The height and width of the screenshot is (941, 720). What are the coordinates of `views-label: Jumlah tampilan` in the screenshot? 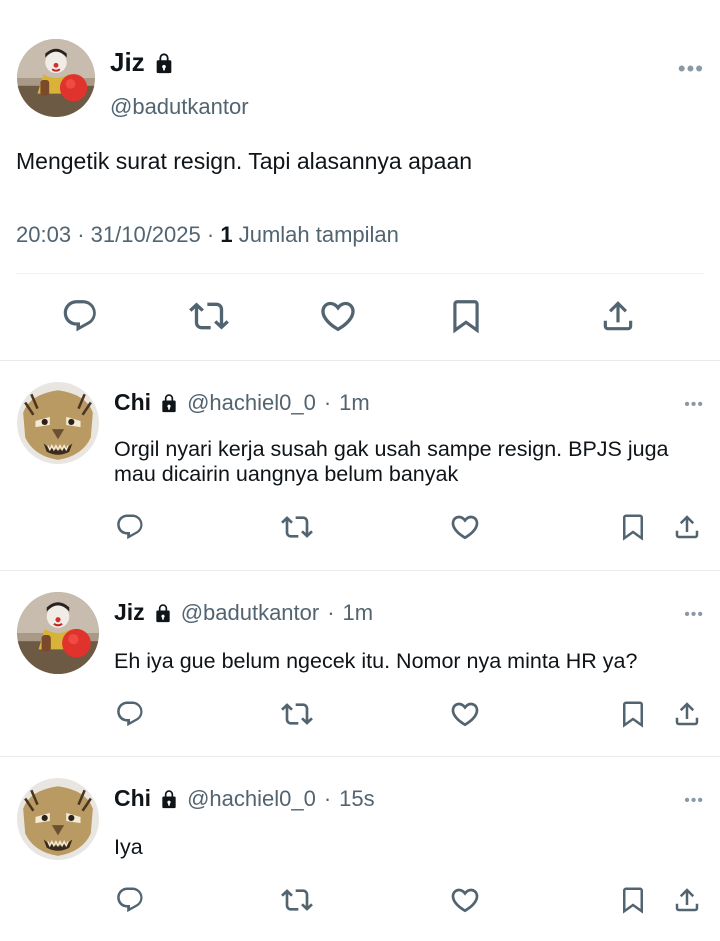 It's located at (319, 234).